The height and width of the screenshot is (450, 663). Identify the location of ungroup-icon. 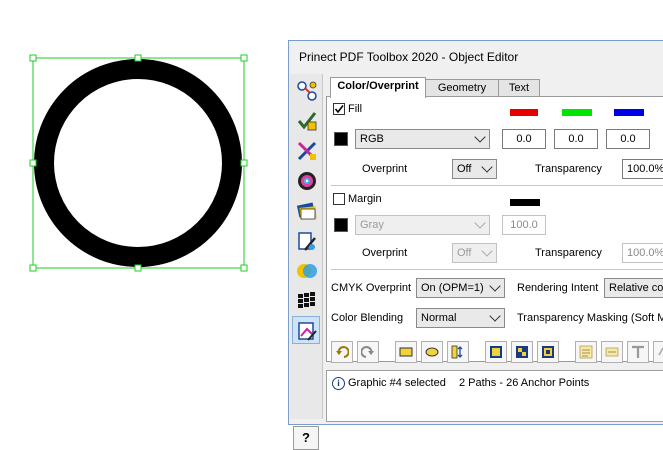
(522, 352).